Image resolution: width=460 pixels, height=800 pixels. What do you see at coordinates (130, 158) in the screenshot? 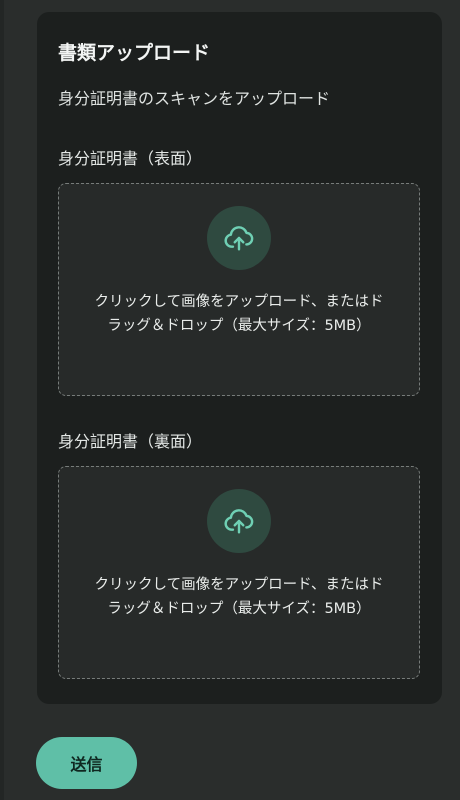
I see `id-front-label: 身分証明書（表面）` at bounding box center [130, 158].